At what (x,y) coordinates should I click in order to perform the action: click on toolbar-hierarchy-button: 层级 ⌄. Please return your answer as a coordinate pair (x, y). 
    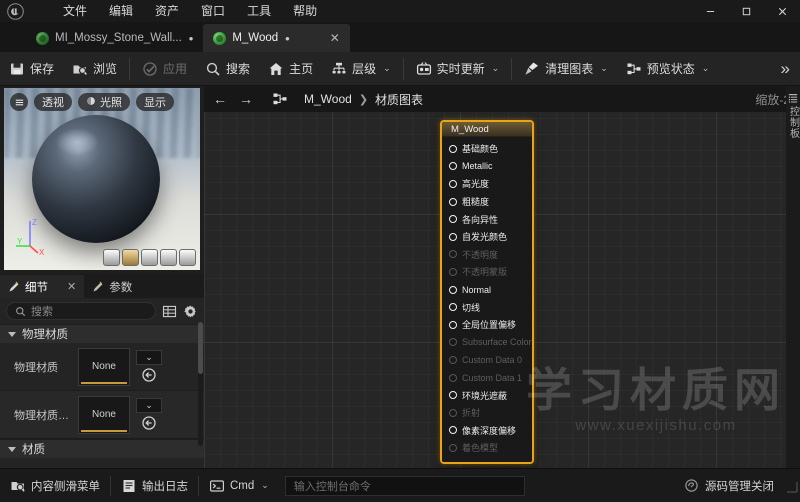
    Looking at the image, I should click on (361, 69).